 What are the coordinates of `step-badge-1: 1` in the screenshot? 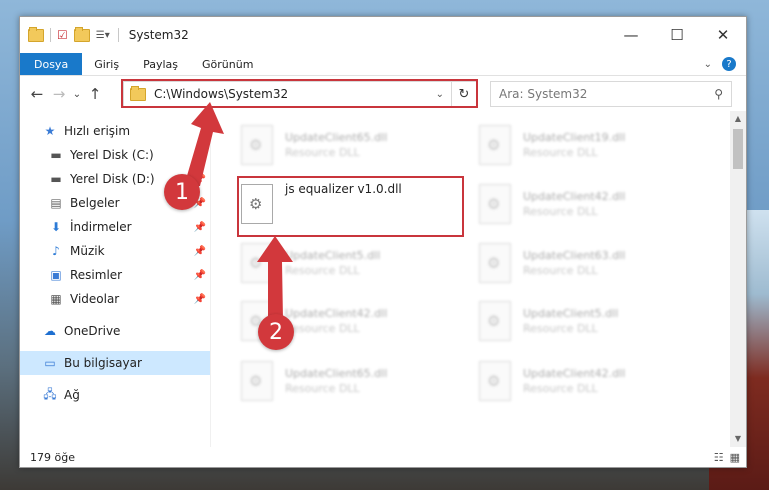 It's located at (182, 192).